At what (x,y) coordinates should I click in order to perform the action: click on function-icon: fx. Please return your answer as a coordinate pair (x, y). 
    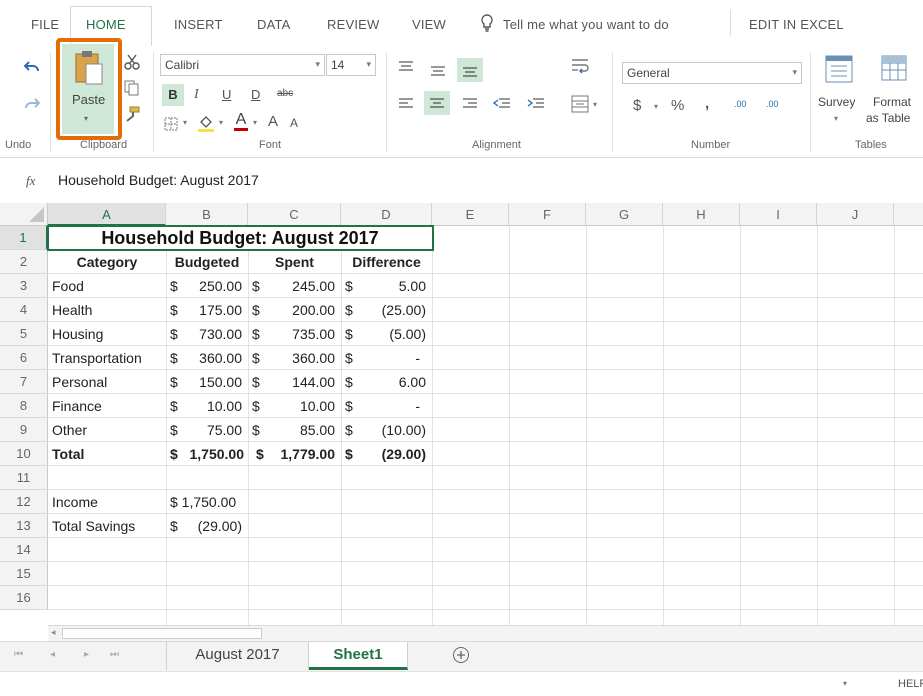
    Looking at the image, I should click on (30, 181).